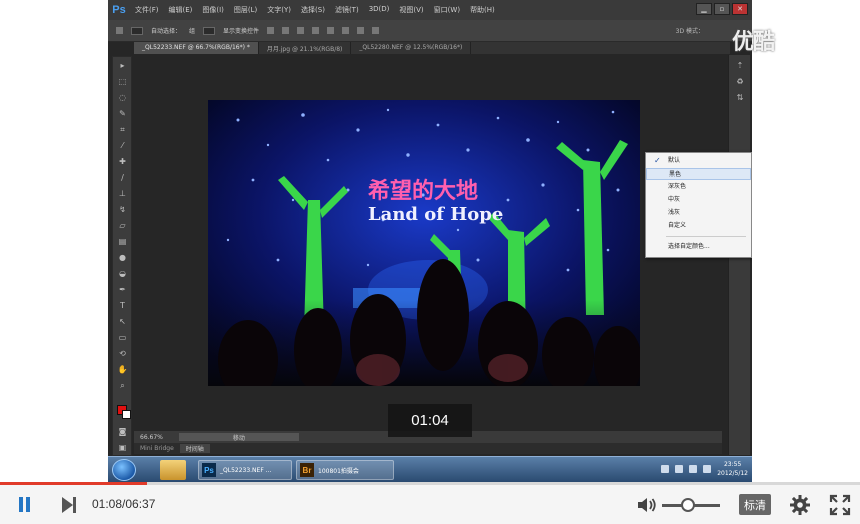 This screenshot has height=524, width=860. What do you see at coordinates (122, 274) in the screenshot?
I see `dodge-icon: ◒` at bounding box center [122, 274].